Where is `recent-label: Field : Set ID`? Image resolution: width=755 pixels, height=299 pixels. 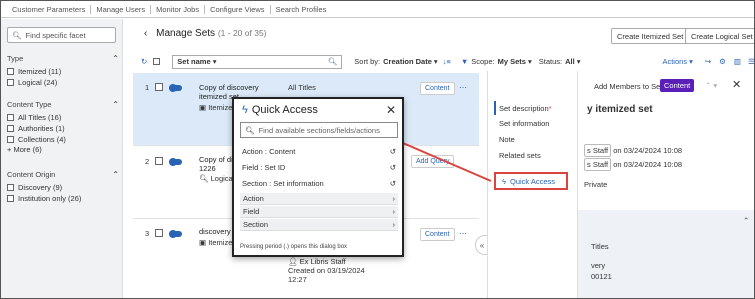 recent-label: Field : Set ID is located at coordinates (264, 167).